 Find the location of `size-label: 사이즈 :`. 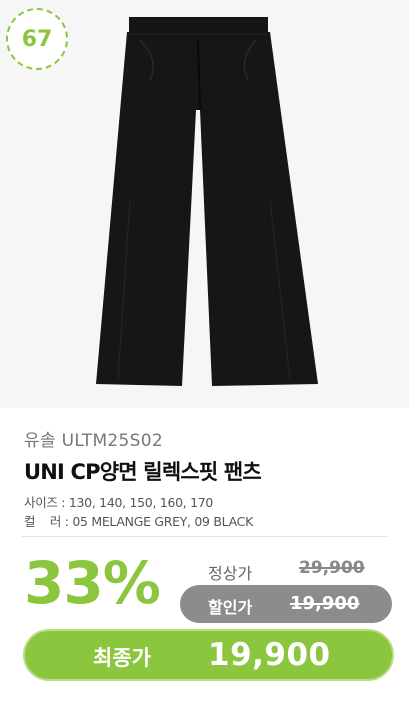

size-label: 사이즈 : is located at coordinates (45, 502).